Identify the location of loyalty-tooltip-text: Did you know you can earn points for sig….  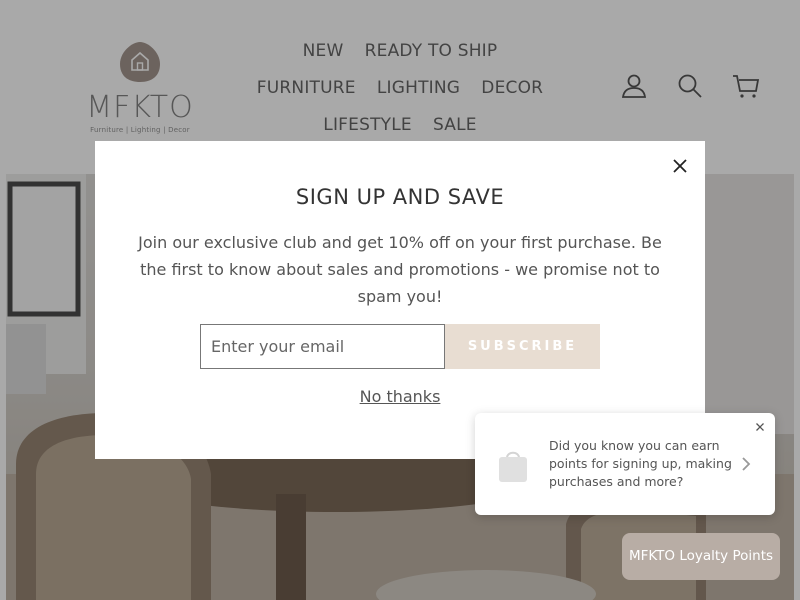
(640, 463).